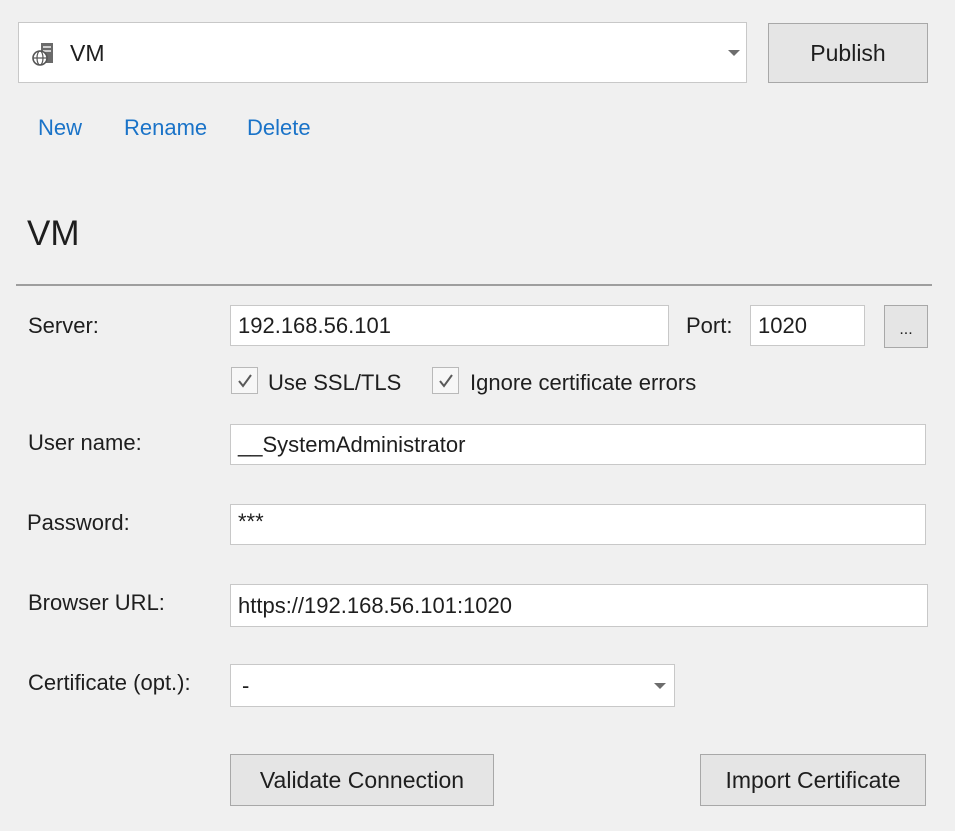 The width and height of the screenshot is (955, 831). What do you see at coordinates (578, 444) in the screenshot?
I see `username-input: __SystemAdministrator` at bounding box center [578, 444].